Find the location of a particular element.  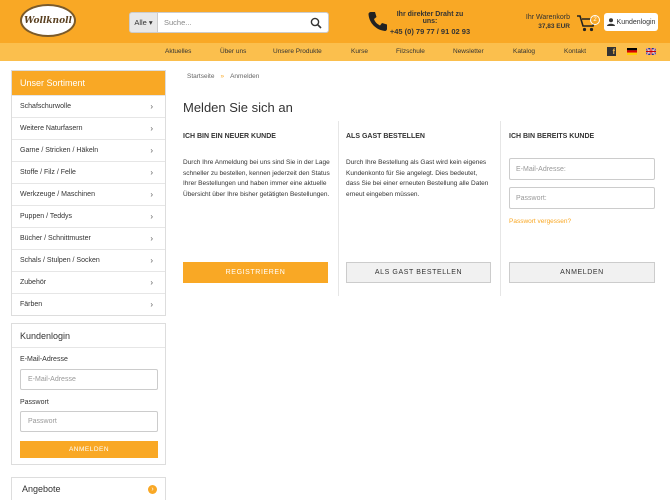

sidebar-item-zubehoer: Zubehör › is located at coordinates (88, 282).